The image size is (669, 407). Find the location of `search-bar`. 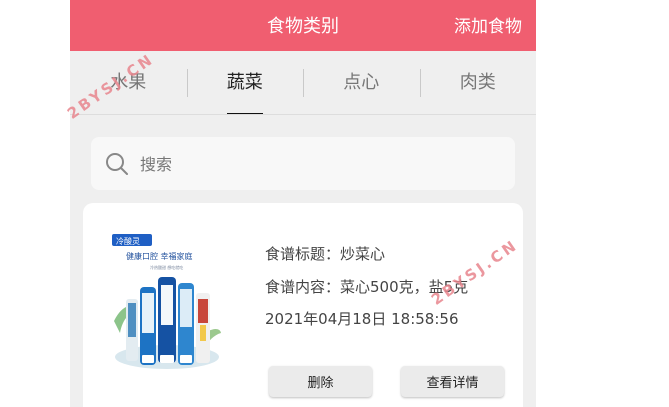

search-bar is located at coordinates (303, 163).